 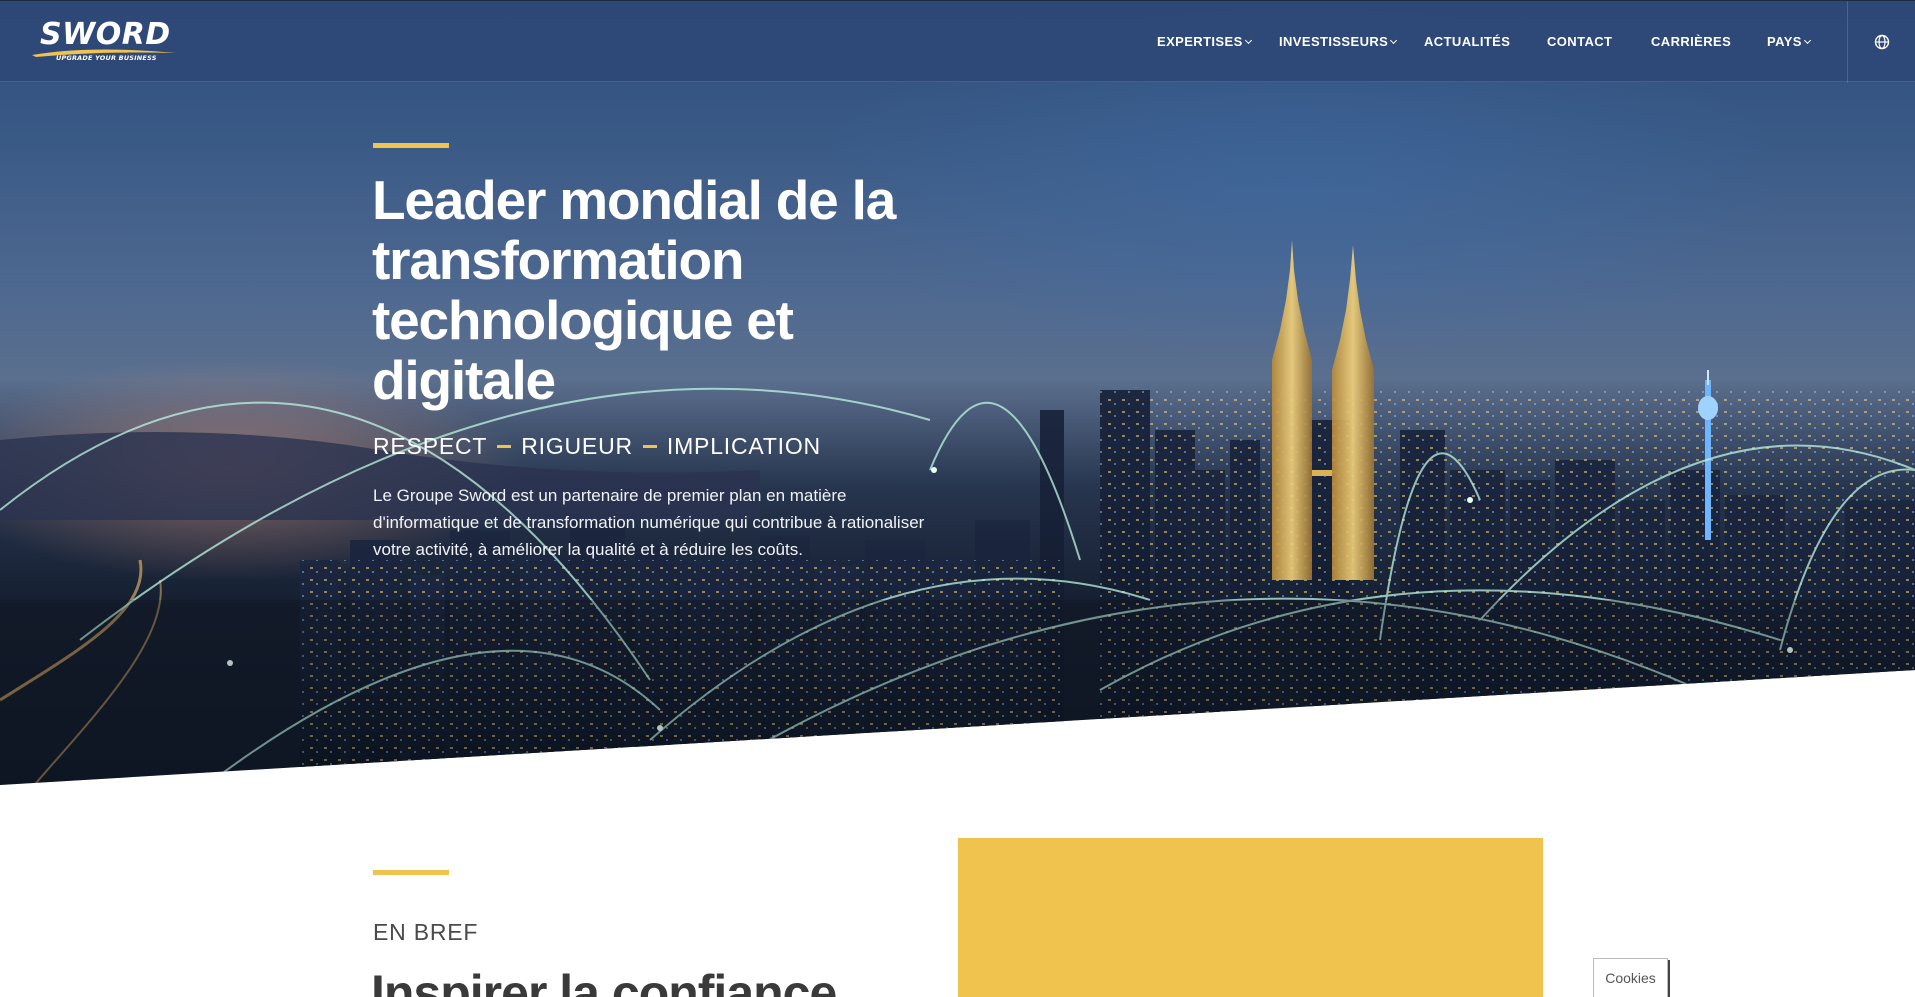 What do you see at coordinates (577, 446) in the screenshot?
I see `value-rigueur: RIGUEUR` at bounding box center [577, 446].